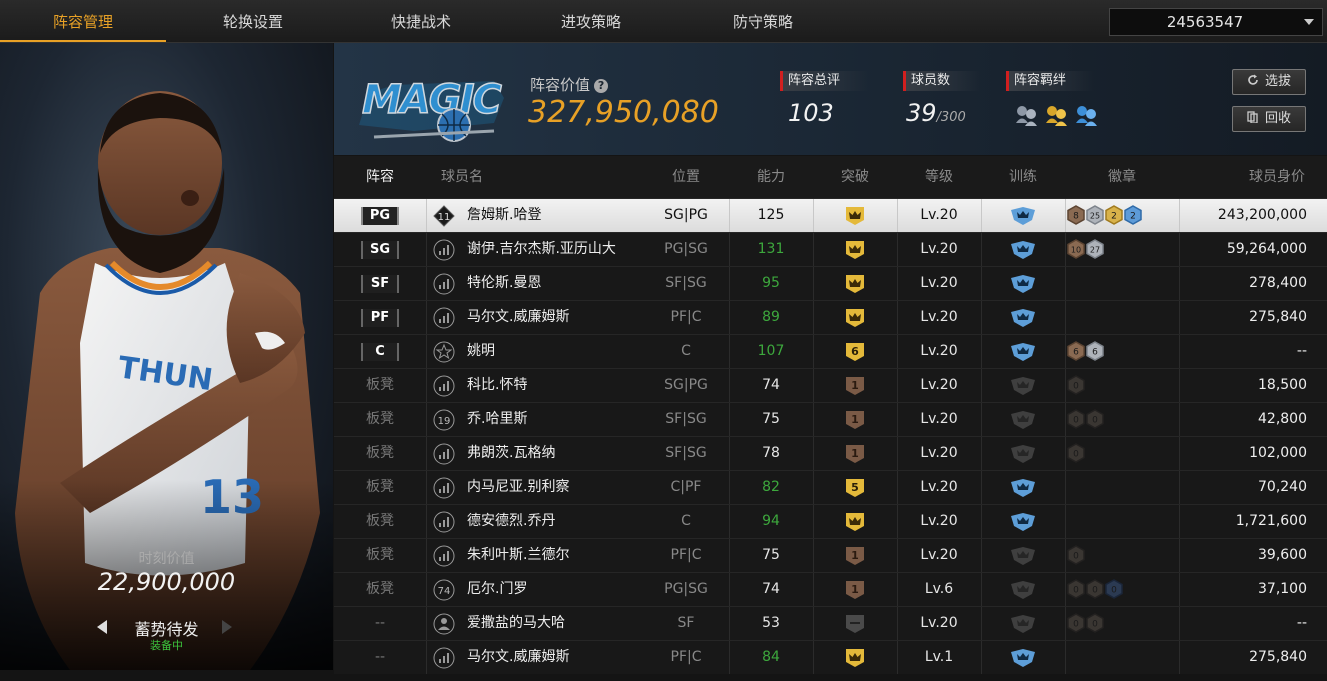 The width and height of the screenshot is (1327, 681). I want to click on recycle-button-label: 回收, so click(1277, 118).